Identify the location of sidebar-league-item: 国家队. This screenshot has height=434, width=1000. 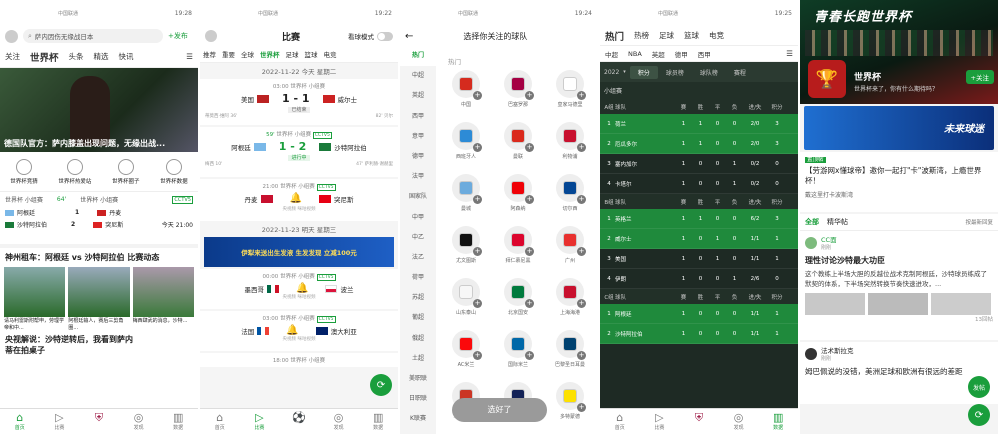
(418, 197).